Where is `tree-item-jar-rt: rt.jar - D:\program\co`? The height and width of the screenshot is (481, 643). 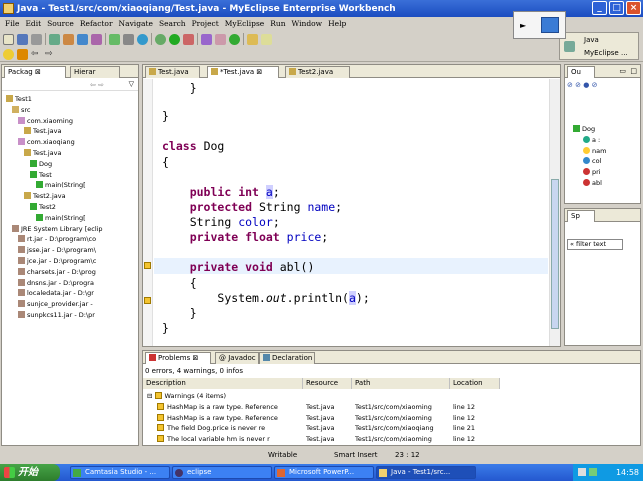 tree-item-jar-rt: rt.jar - D:\program\co is located at coordinates (57, 239).